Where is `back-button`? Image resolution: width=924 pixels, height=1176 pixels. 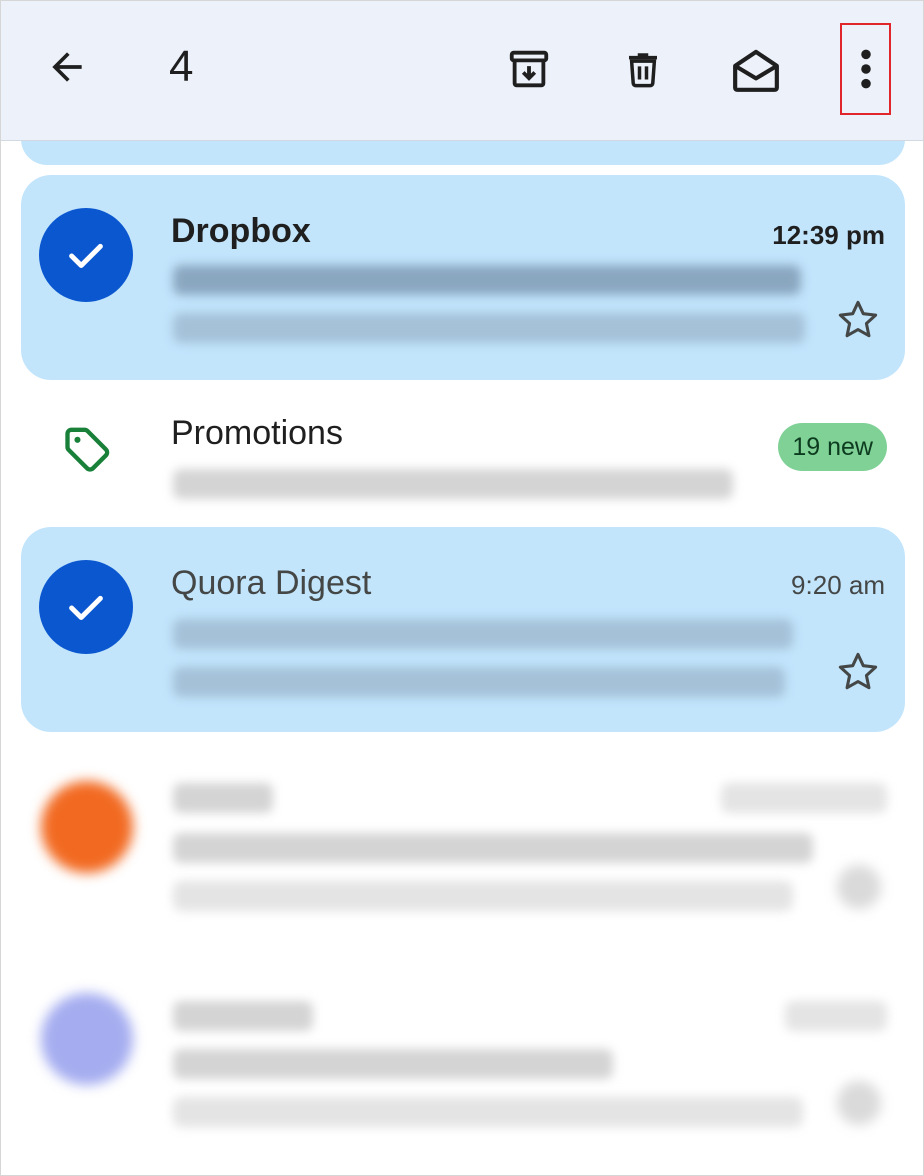
back-button is located at coordinates (67, 67).